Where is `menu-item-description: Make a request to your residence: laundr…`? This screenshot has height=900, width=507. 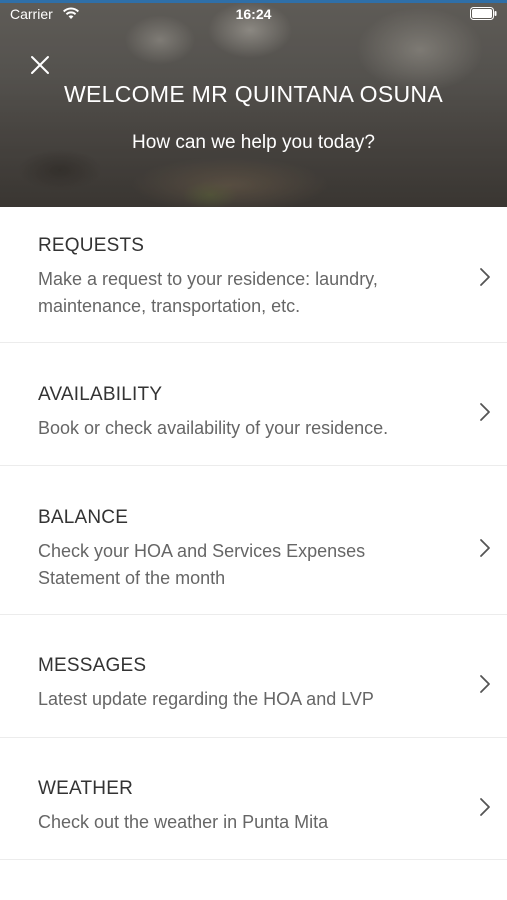
menu-item-description: Make a request to your residence: laundr… is located at coordinates (208, 292).